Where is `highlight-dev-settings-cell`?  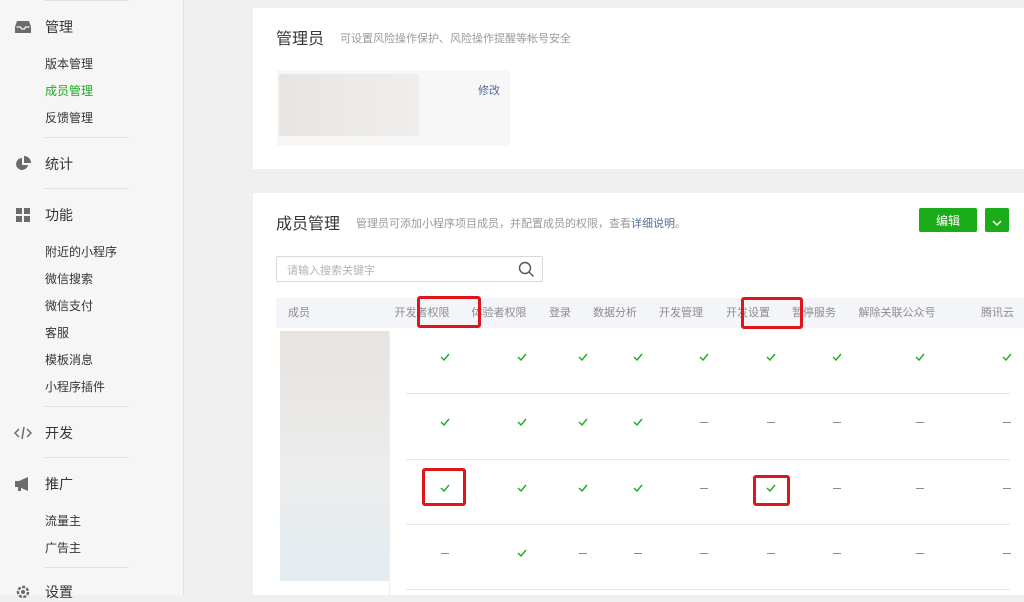
highlight-dev-settings-cell is located at coordinates (771, 490).